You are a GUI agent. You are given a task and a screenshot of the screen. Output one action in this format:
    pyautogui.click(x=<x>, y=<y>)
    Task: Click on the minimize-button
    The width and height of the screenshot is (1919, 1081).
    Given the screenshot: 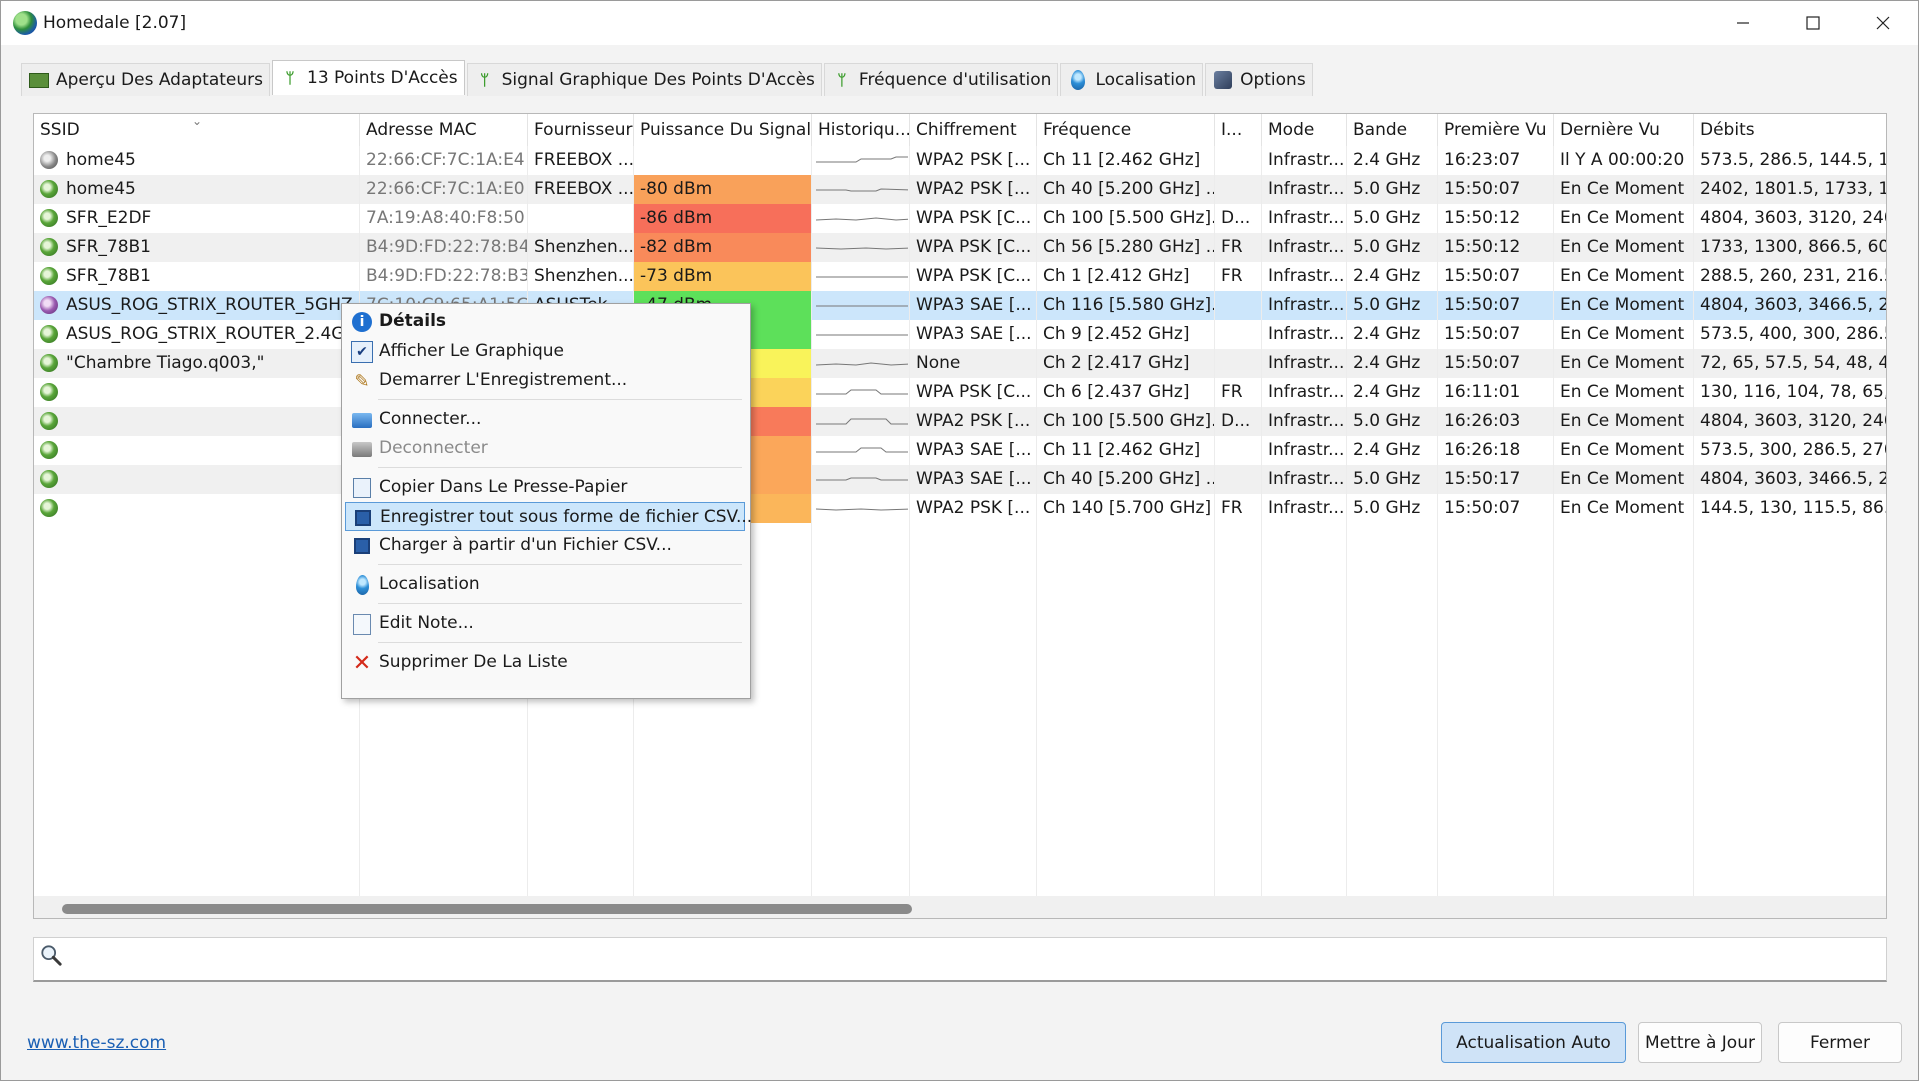 What is the action you would take?
    pyautogui.click(x=1743, y=23)
    